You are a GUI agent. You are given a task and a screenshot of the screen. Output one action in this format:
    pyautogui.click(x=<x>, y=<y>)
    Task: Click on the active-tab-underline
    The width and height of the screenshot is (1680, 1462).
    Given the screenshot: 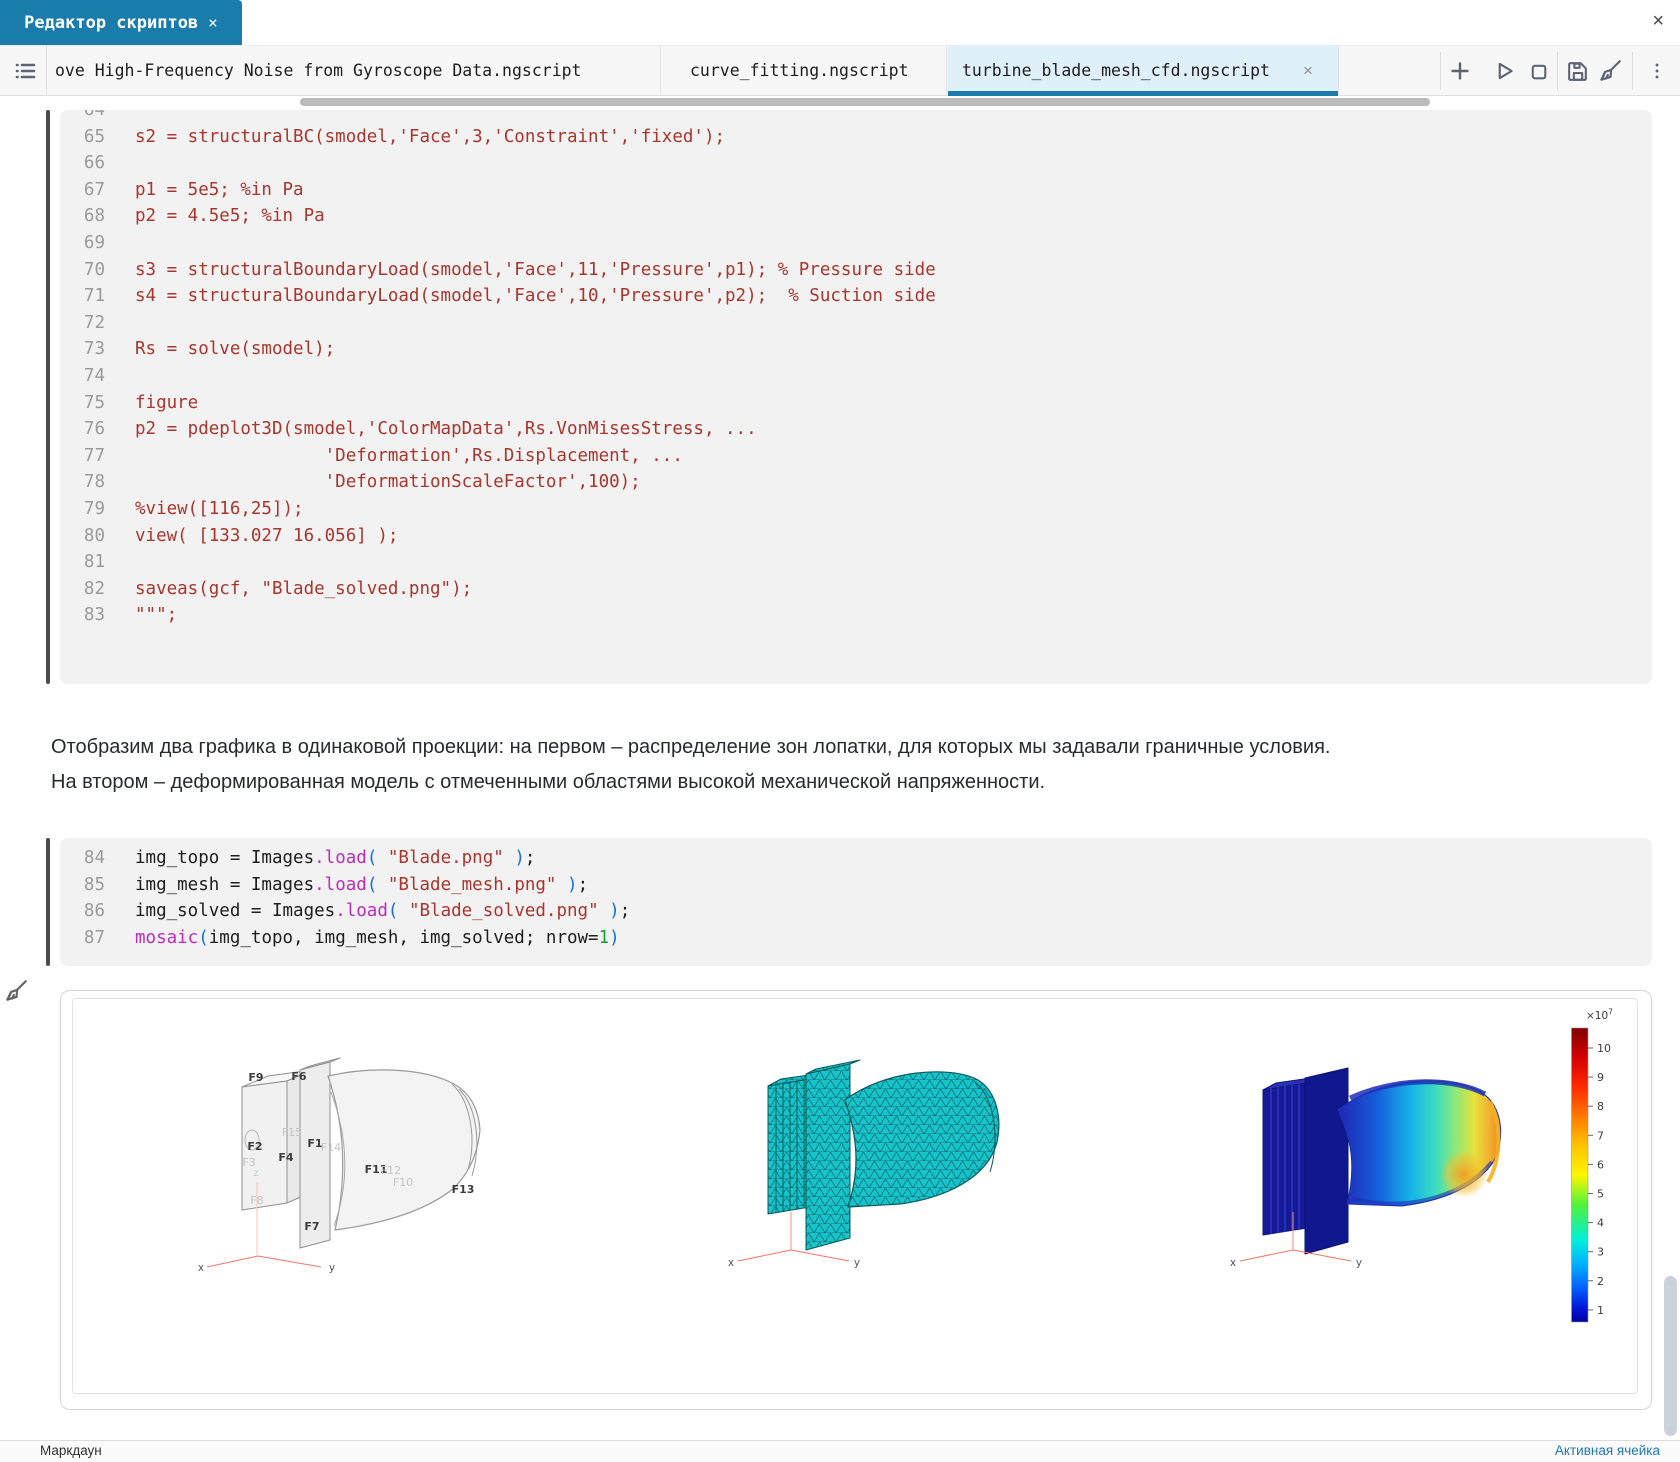 What is the action you would take?
    pyautogui.click(x=1143, y=93)
    